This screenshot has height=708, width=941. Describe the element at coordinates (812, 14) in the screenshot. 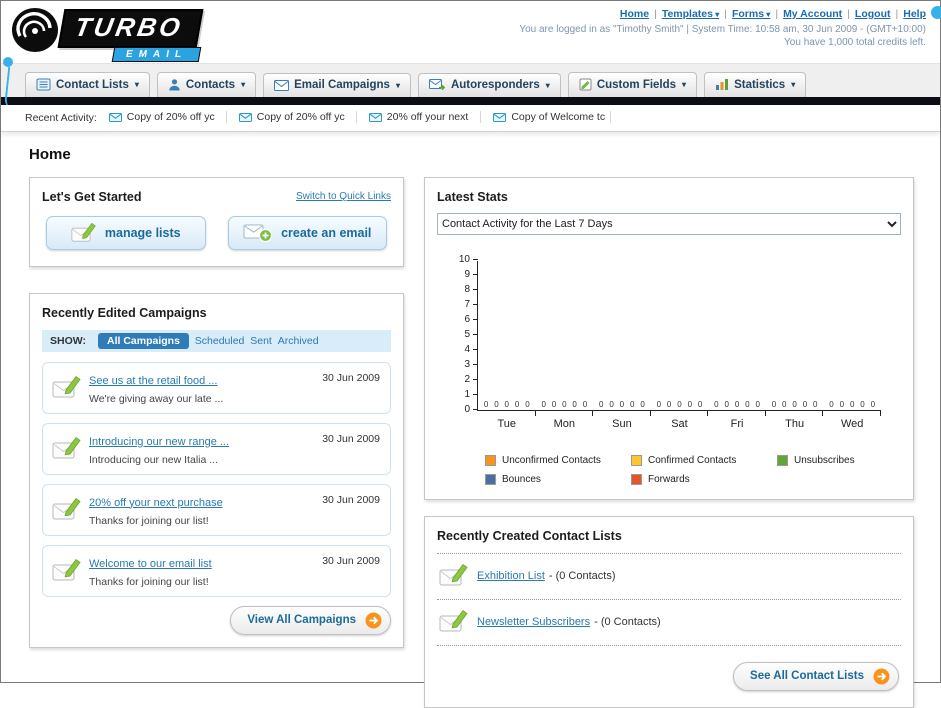

I see `top-link-my-account: My Account` at that location.